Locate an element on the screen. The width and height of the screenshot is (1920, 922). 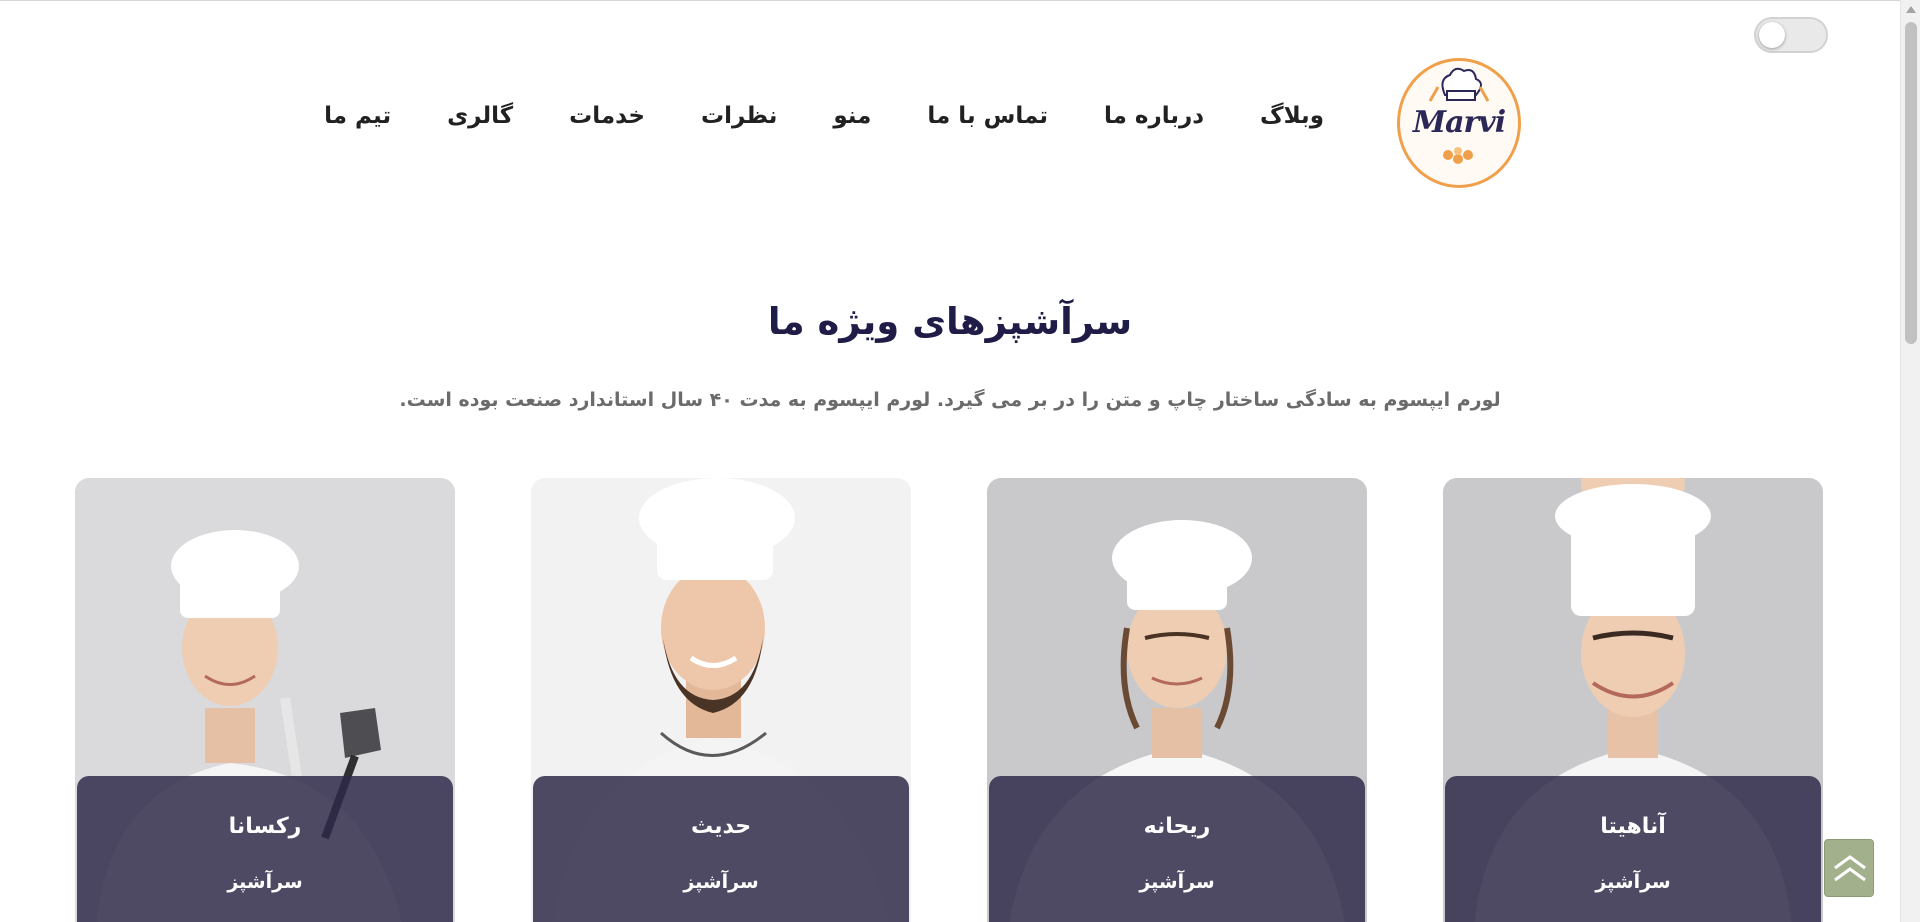
chef-name: حدیث is located at coordinates (721, 826).